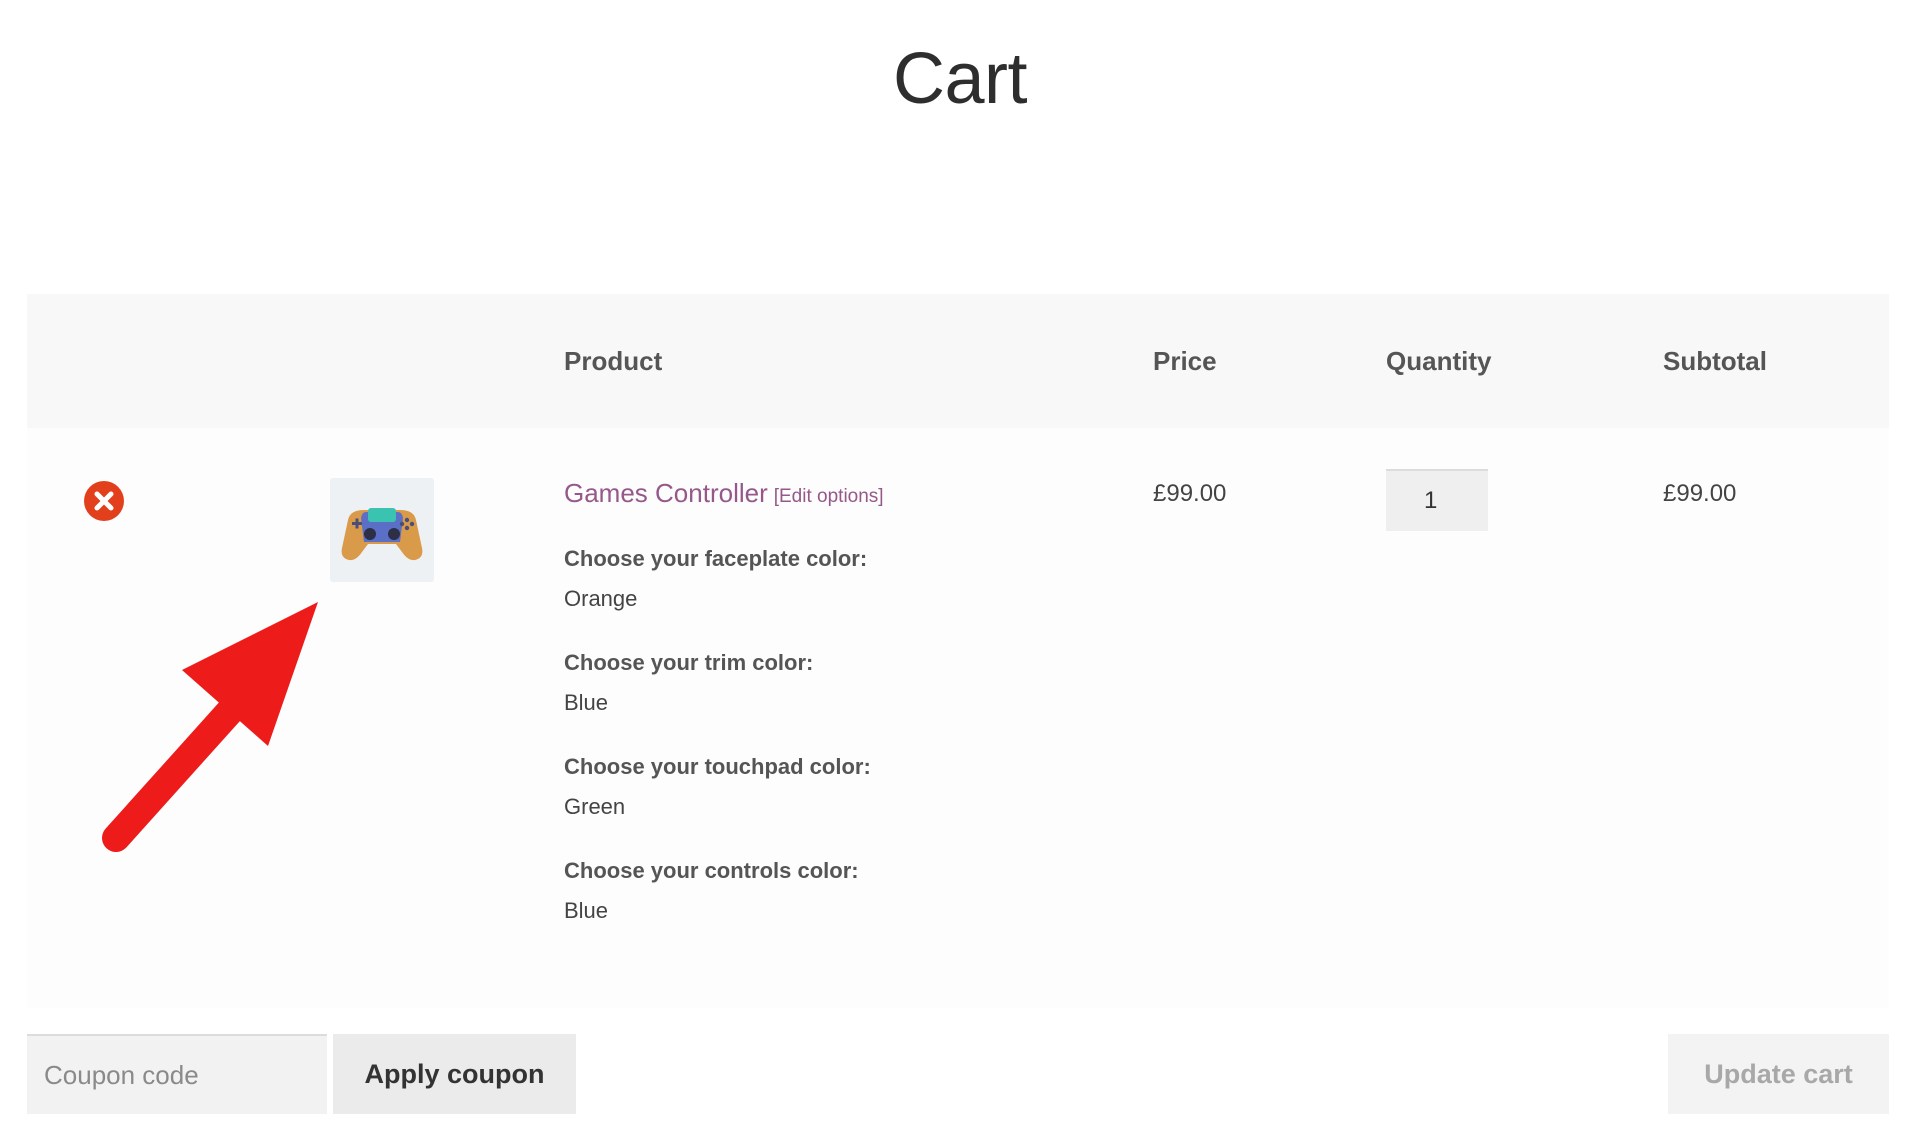 This screenshot has height=1136, width=1920. Describe the element at coordinates (958, 361) in the screenshot. I see `cart-table-header: Product Price Quantity Subtotal` at that location.